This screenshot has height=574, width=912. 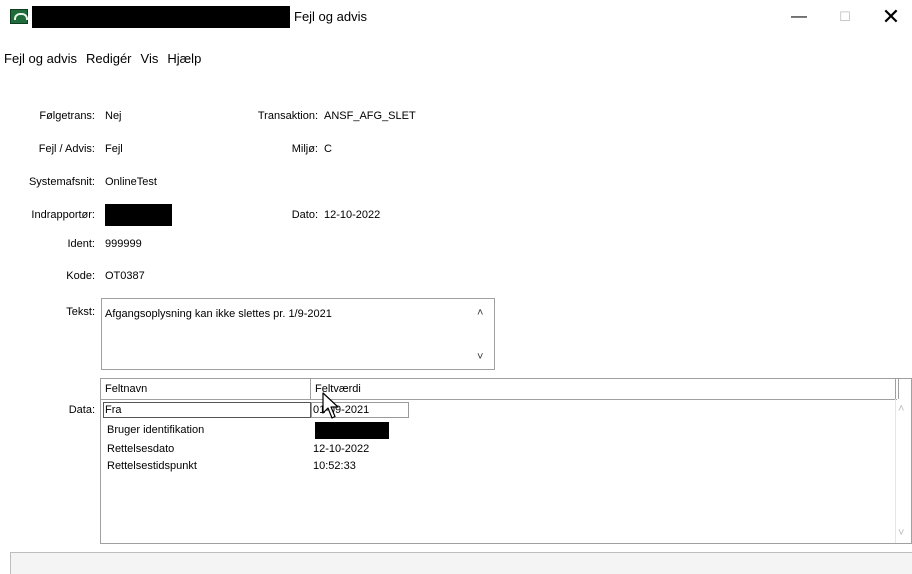 I want to click on fejl-advis-label: Fejl / Advis:, so click(x=66, y=149).